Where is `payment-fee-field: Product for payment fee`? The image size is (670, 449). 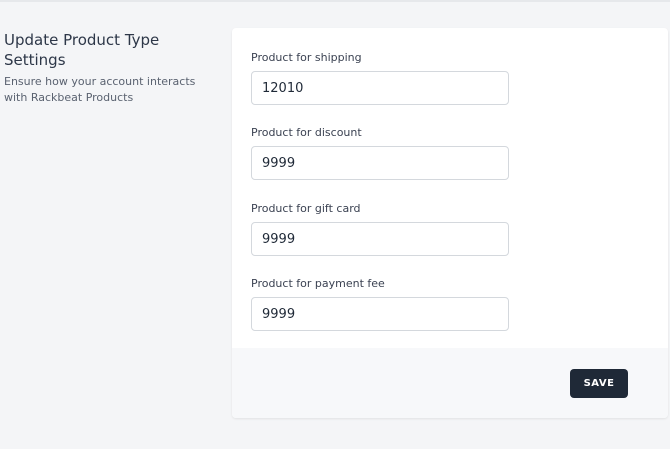
payment-fee-field: Product for payment fee is located at coordinates (380, 304).